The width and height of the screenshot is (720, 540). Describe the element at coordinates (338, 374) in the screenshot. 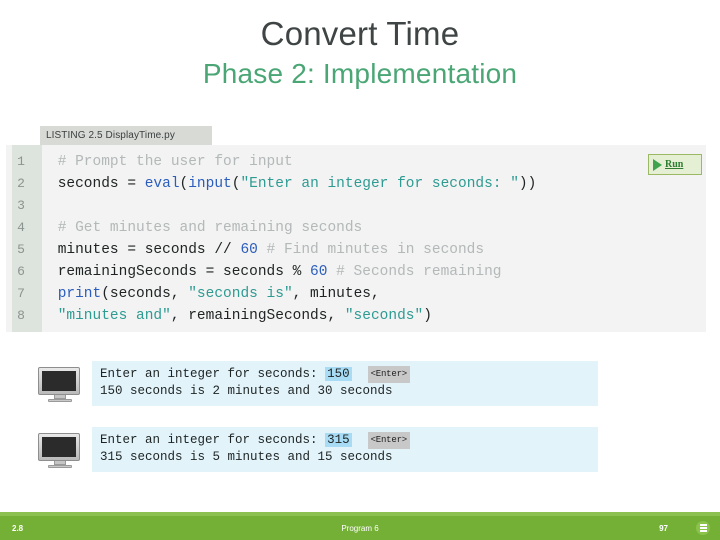

I see `console-input-value: 150` at that location.